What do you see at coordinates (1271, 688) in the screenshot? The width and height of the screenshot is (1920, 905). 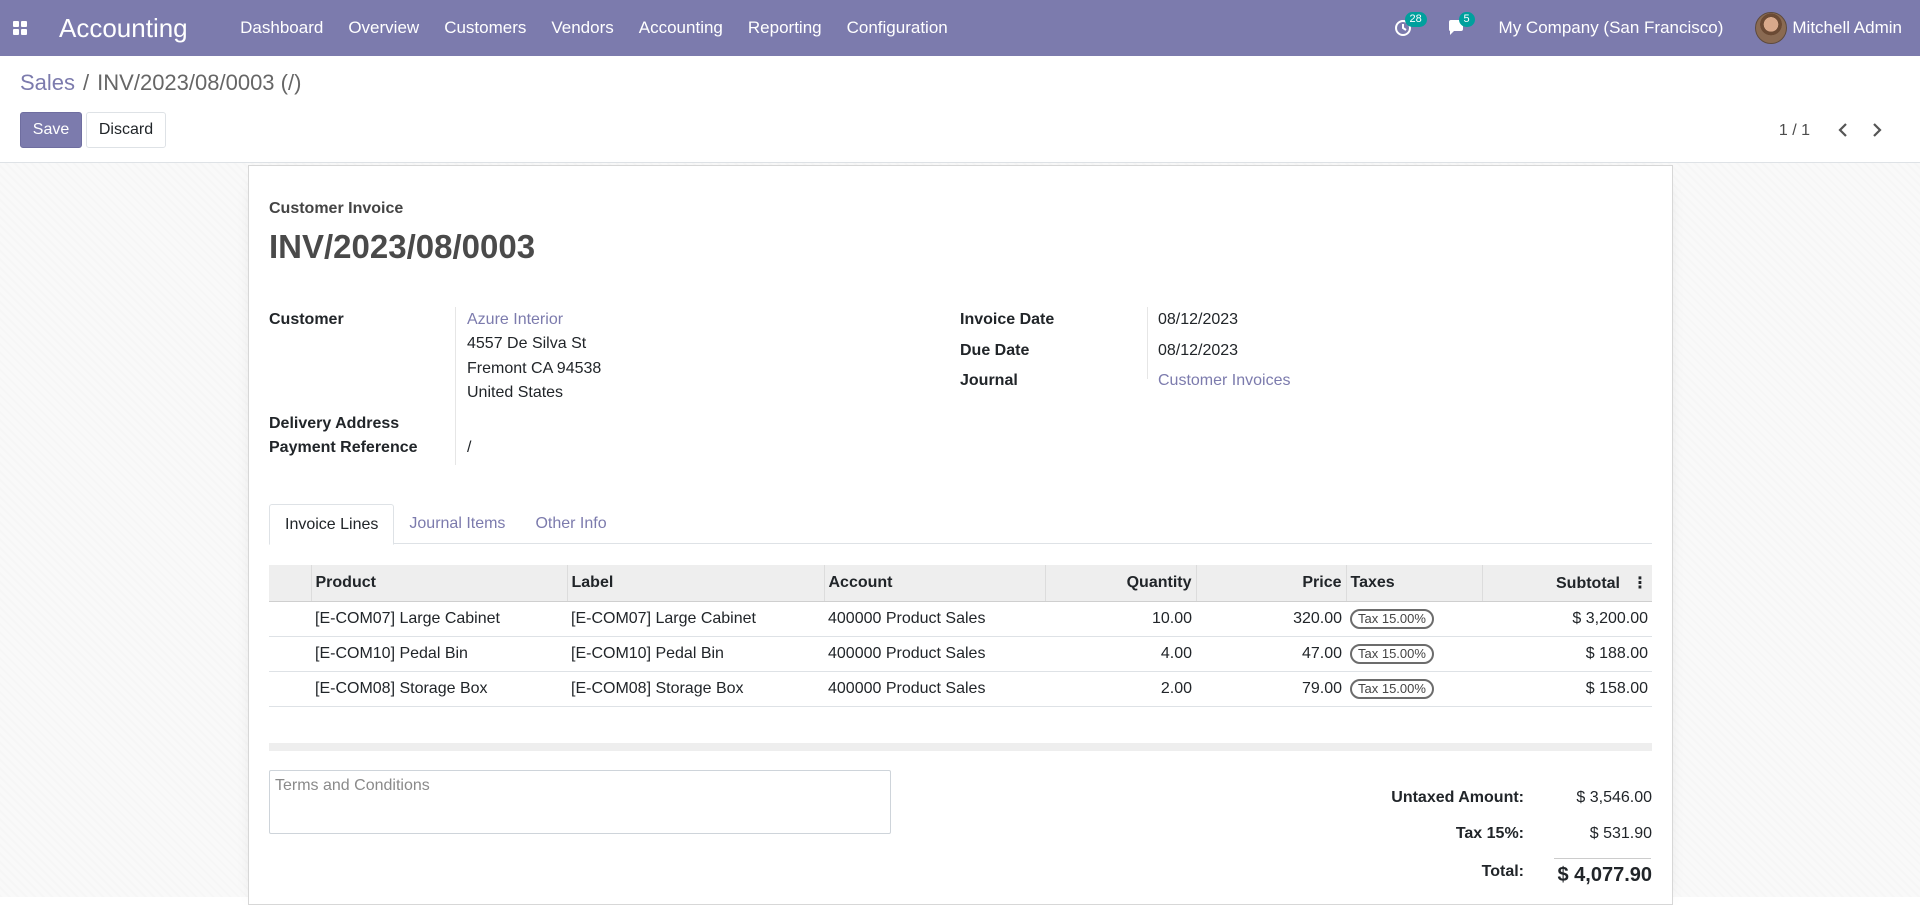 I see `cell-price: 79.00` at bounding box center [1271, 688].